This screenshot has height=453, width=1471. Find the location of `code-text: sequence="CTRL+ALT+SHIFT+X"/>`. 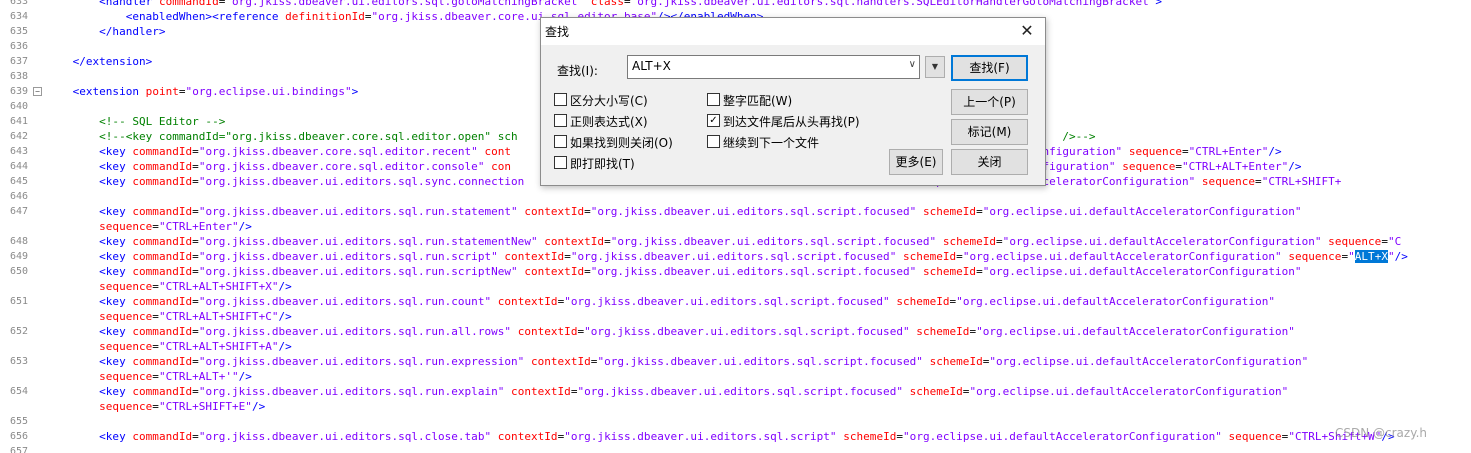

code-text: sequence="CTRL+ALT+SHIFT+X"/> is located at coordinates (169, 286).